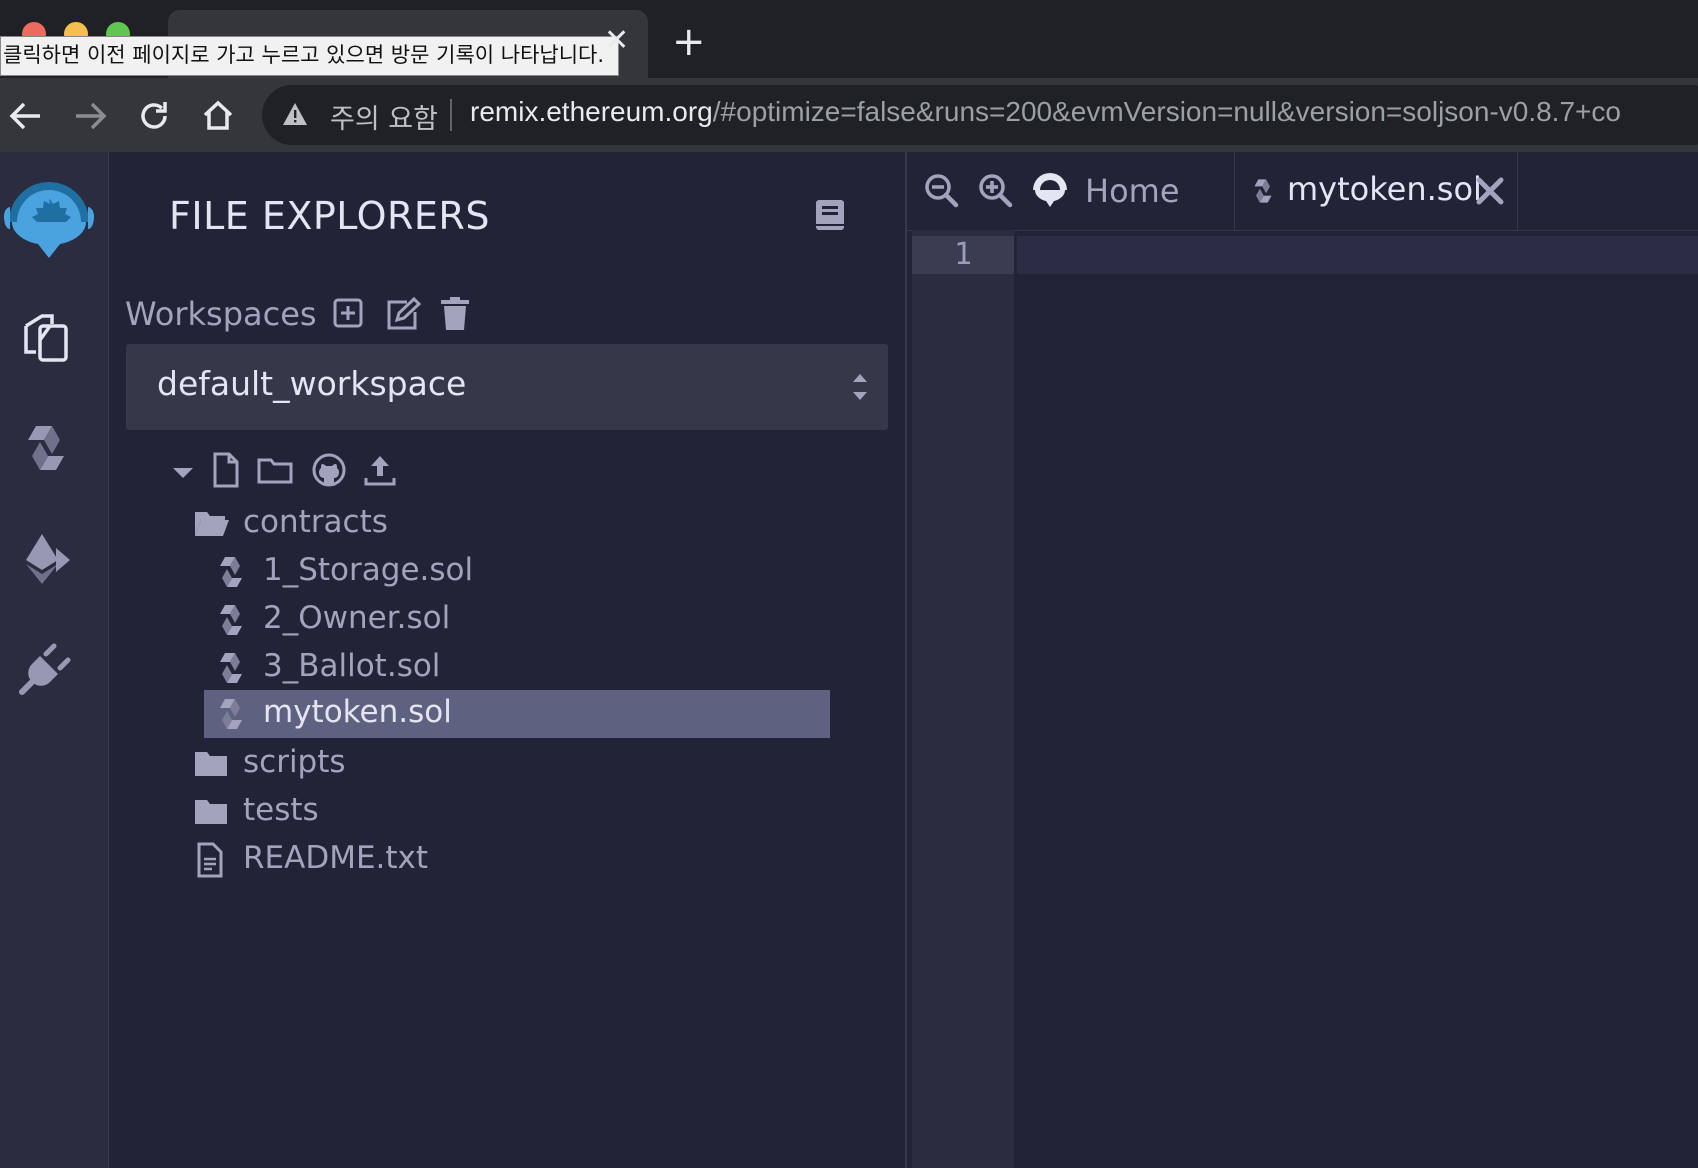 The width and height of the screenshot is (1698, 1168). Describe the element at coordinates (315, 522) in the screenshot. I see `tree-item-label: contracts` at that location.